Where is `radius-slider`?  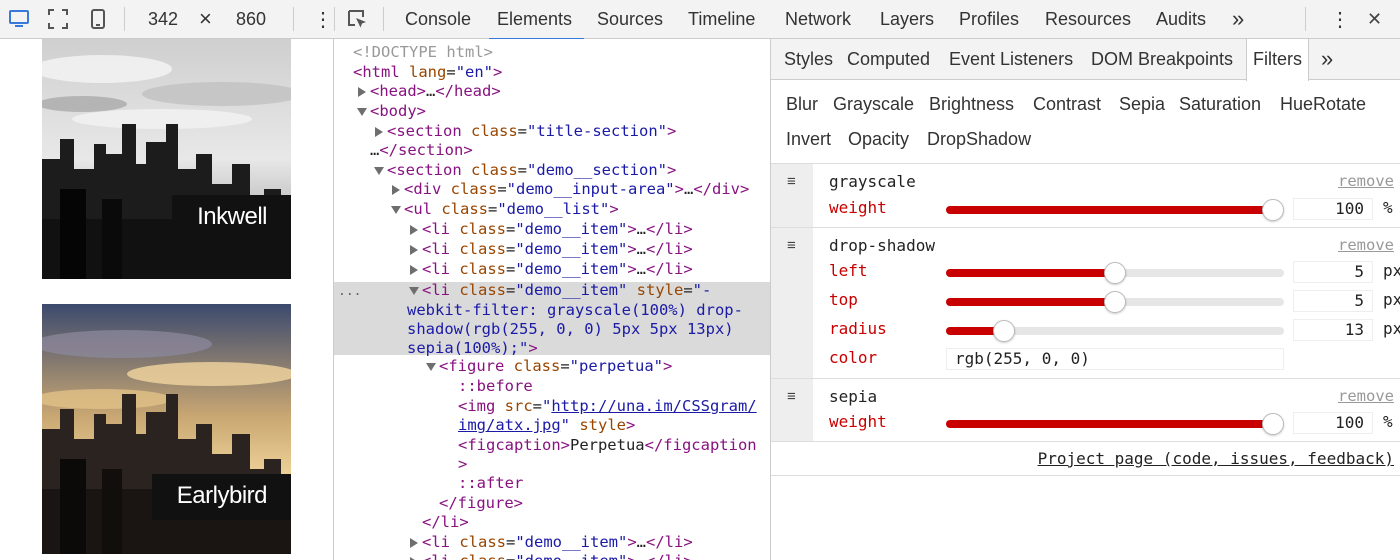 radius-slider is located at coordinates (1115, 331).